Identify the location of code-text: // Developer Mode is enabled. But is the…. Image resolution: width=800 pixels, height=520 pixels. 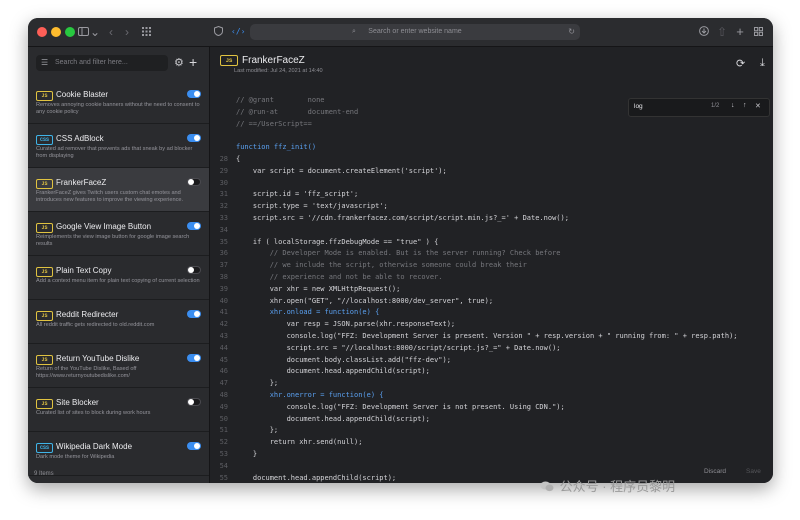
(398, 253).